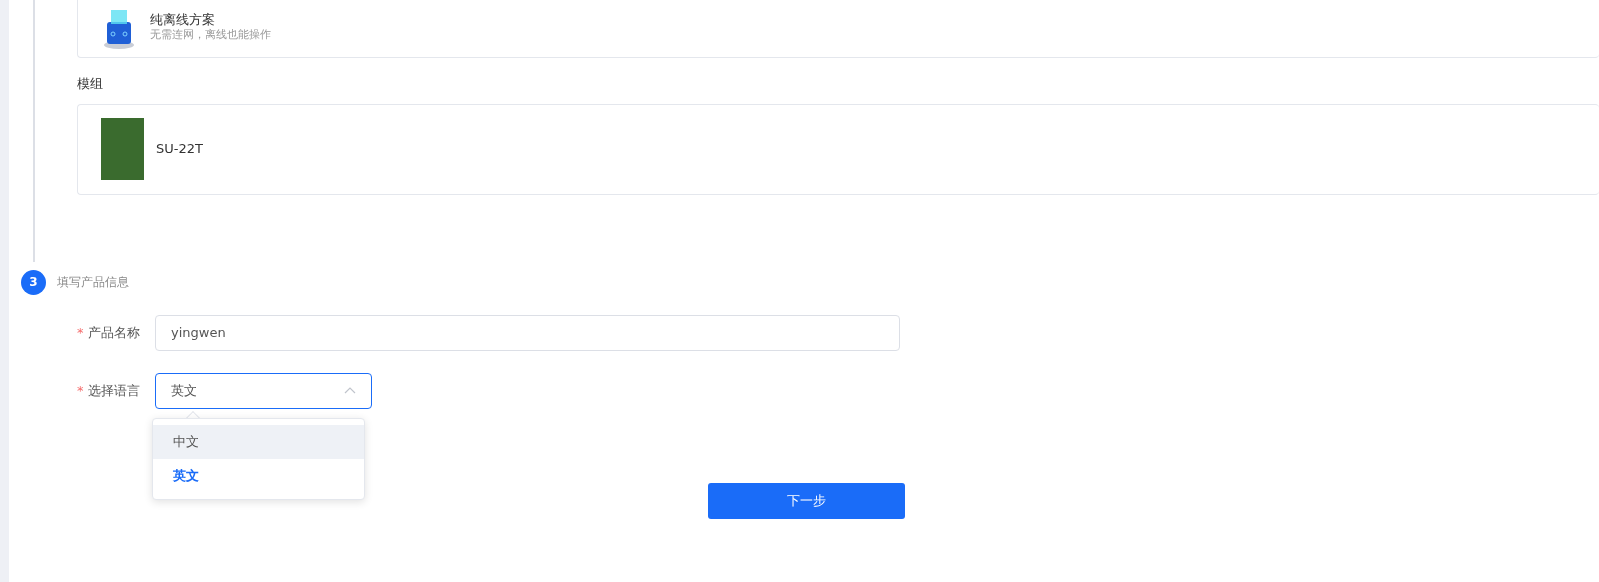  I want to click on dropdown-option: 中文, so click(258, 442).